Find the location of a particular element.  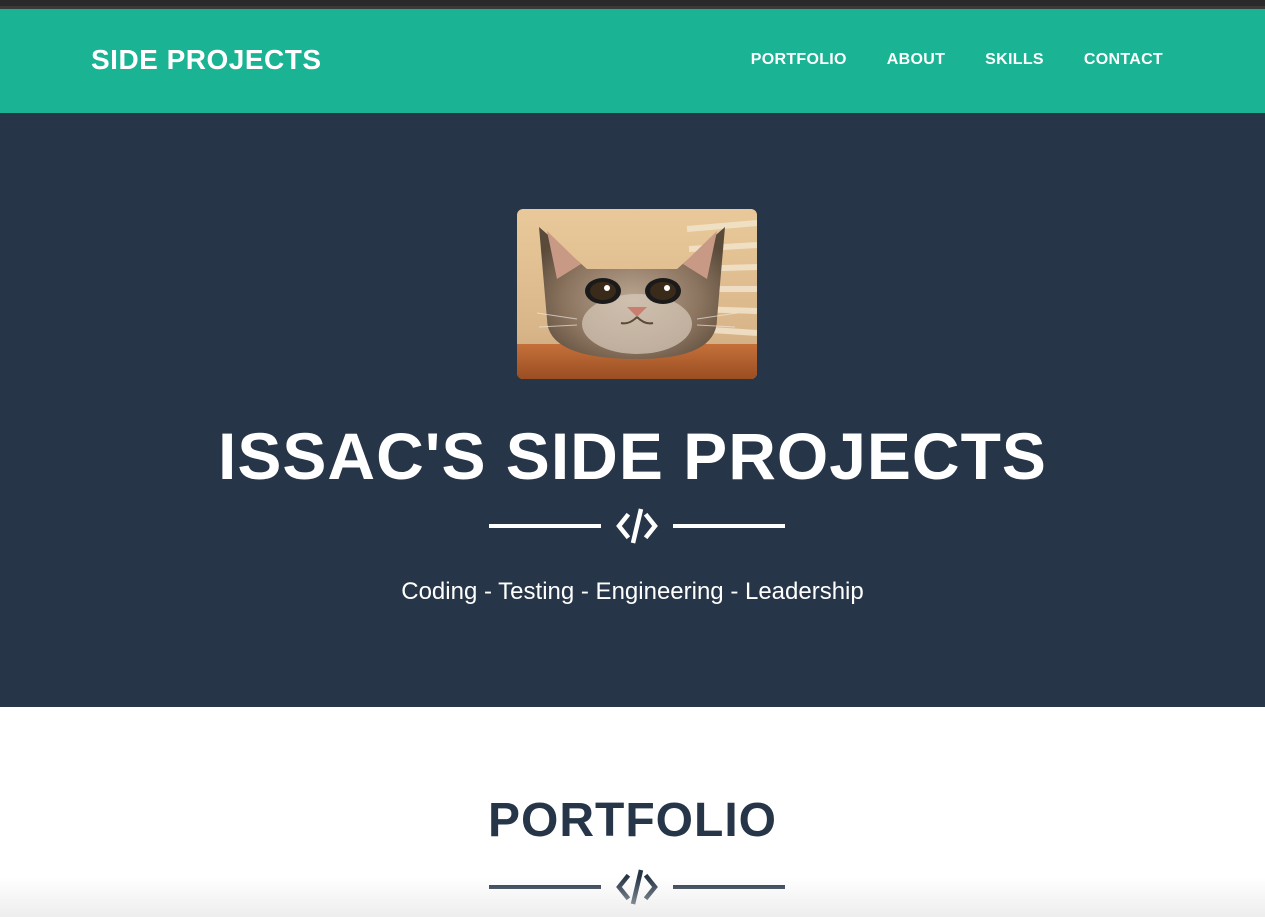

nav-link-contact: CONTACT is located at coordinates (1123, 60).